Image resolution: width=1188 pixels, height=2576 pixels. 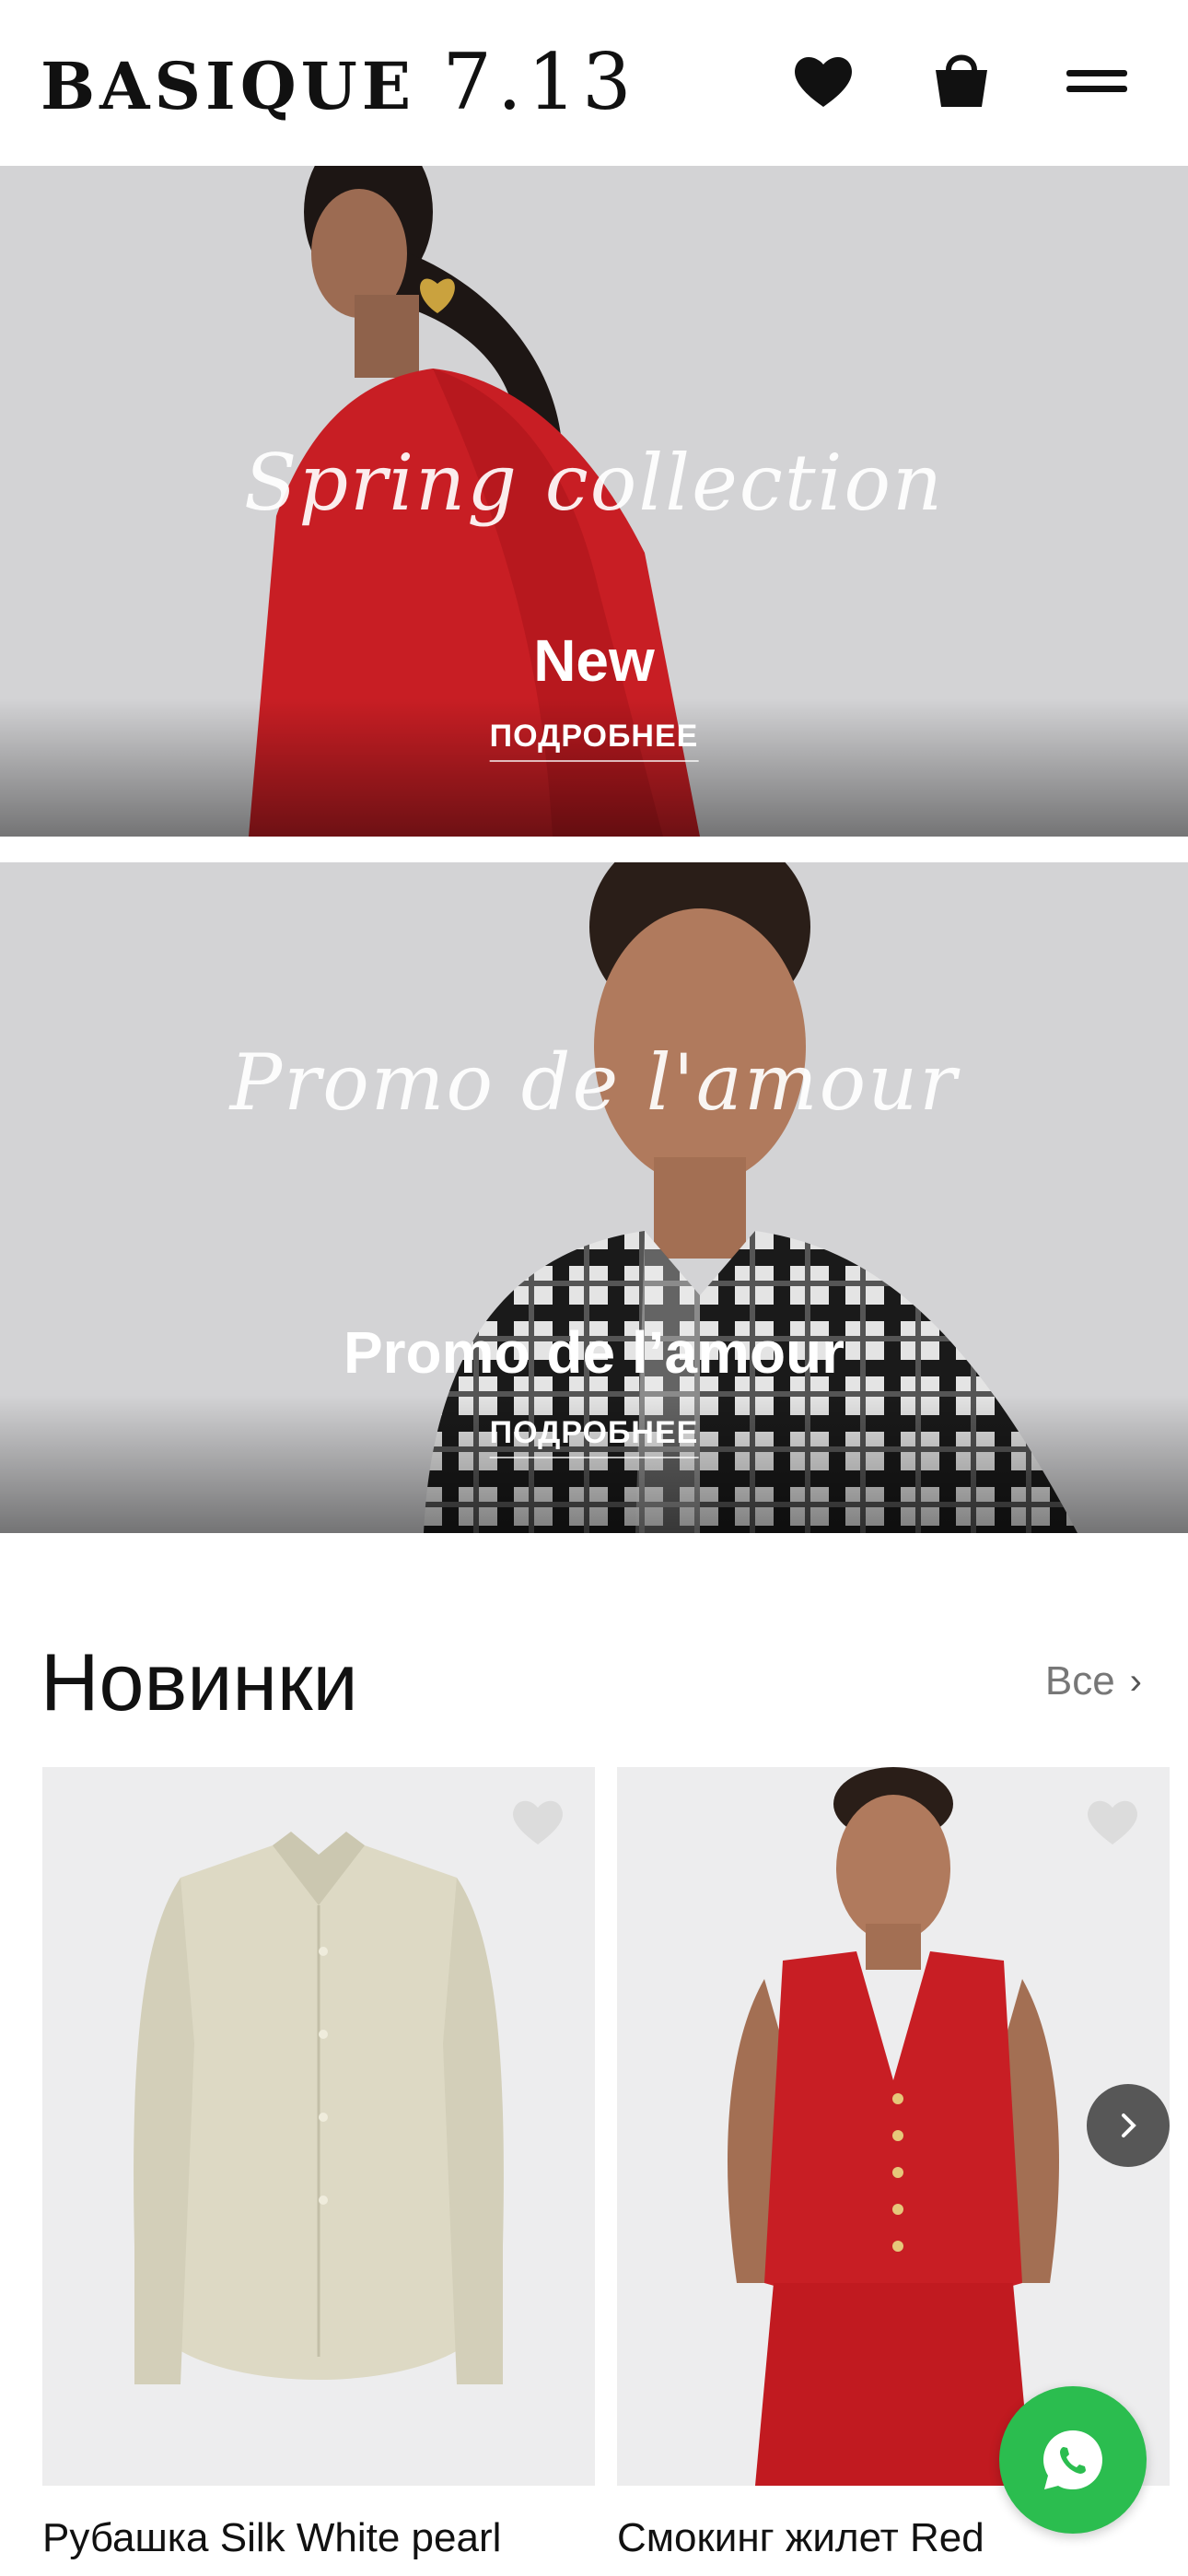 What do you see at coordinates (1098, 81) in the screenshot?
I see `menu-icon` at bounding box center [1098, 81].